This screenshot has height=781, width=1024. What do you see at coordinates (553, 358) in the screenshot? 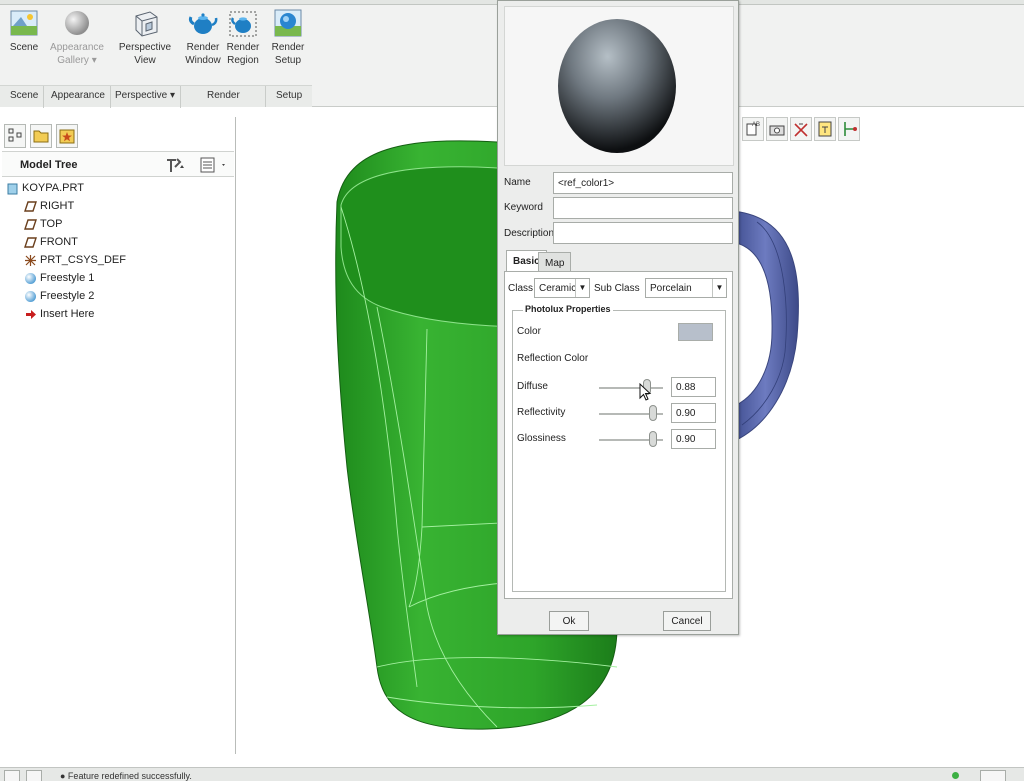
I see `reflection-color-label: Reflection Color` at bounding box center [553, 358].